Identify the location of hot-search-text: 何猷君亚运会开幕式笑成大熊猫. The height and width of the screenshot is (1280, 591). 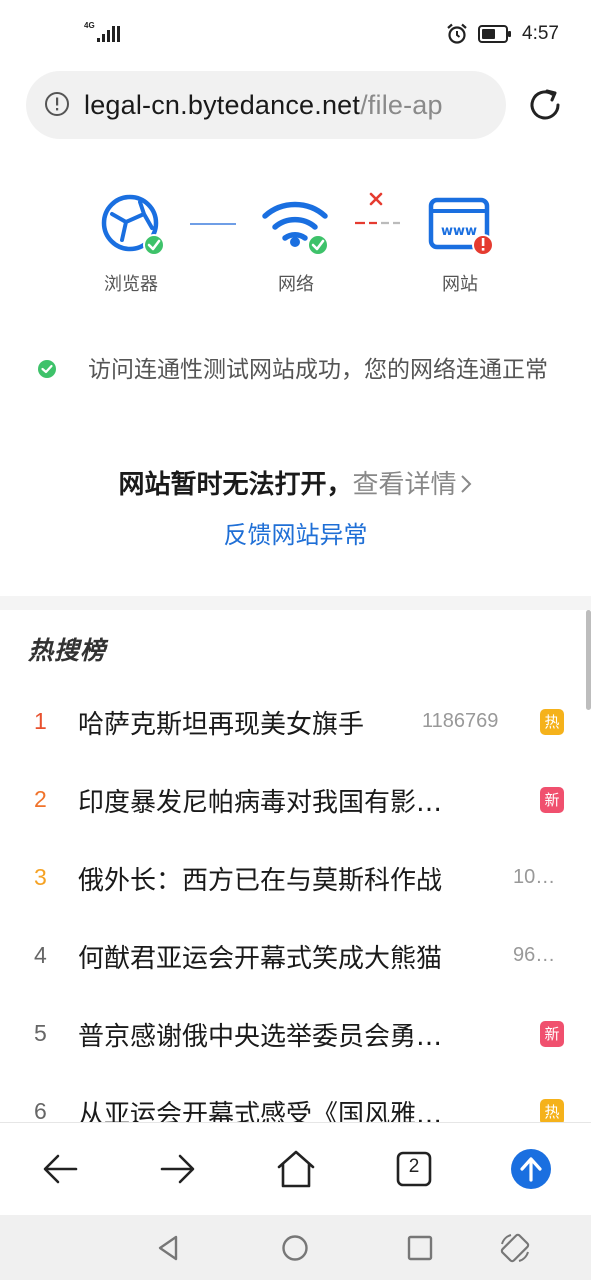
(260, 959).